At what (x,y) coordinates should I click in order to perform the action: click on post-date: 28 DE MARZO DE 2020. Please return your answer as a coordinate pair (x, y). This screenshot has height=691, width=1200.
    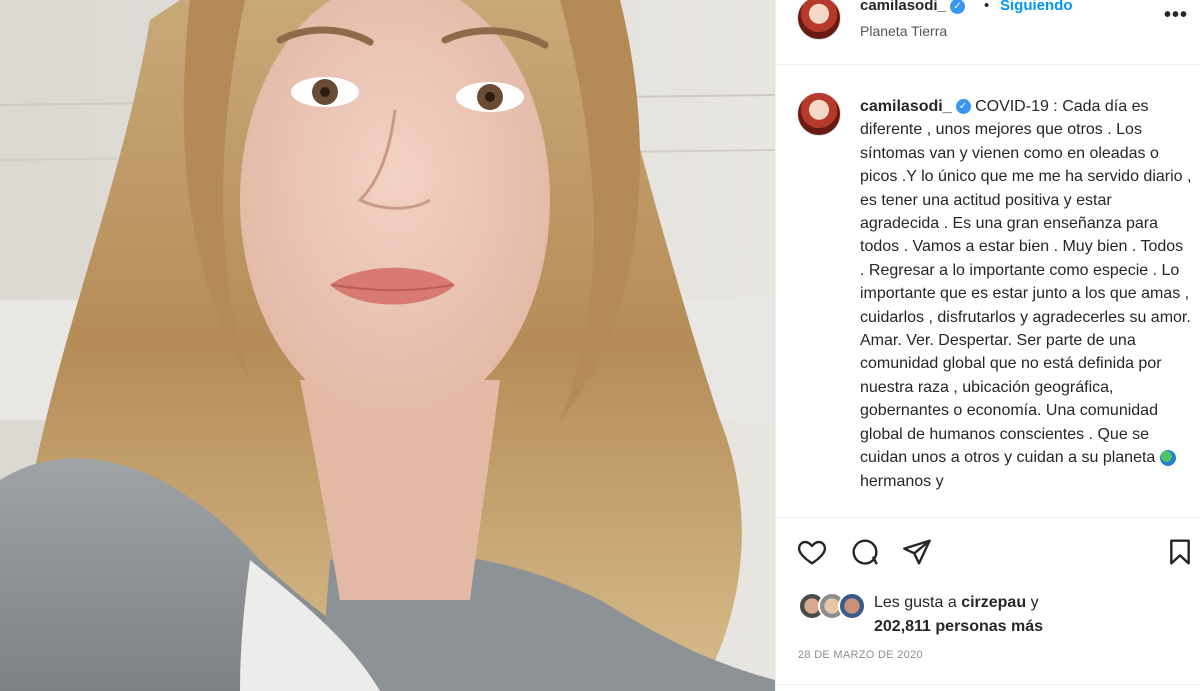
    Looking at the image, I should click on (860, 655).